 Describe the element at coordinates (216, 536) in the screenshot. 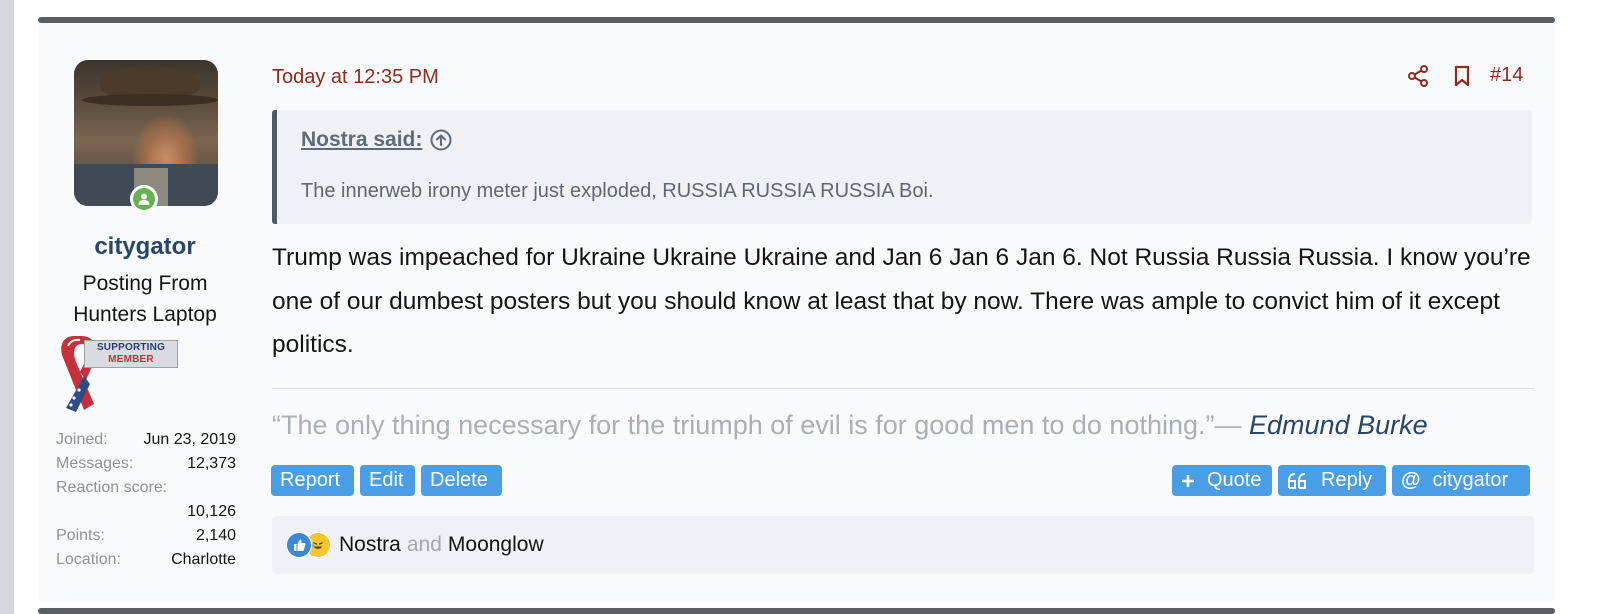

I see `stat-value: 2,140` at that location.